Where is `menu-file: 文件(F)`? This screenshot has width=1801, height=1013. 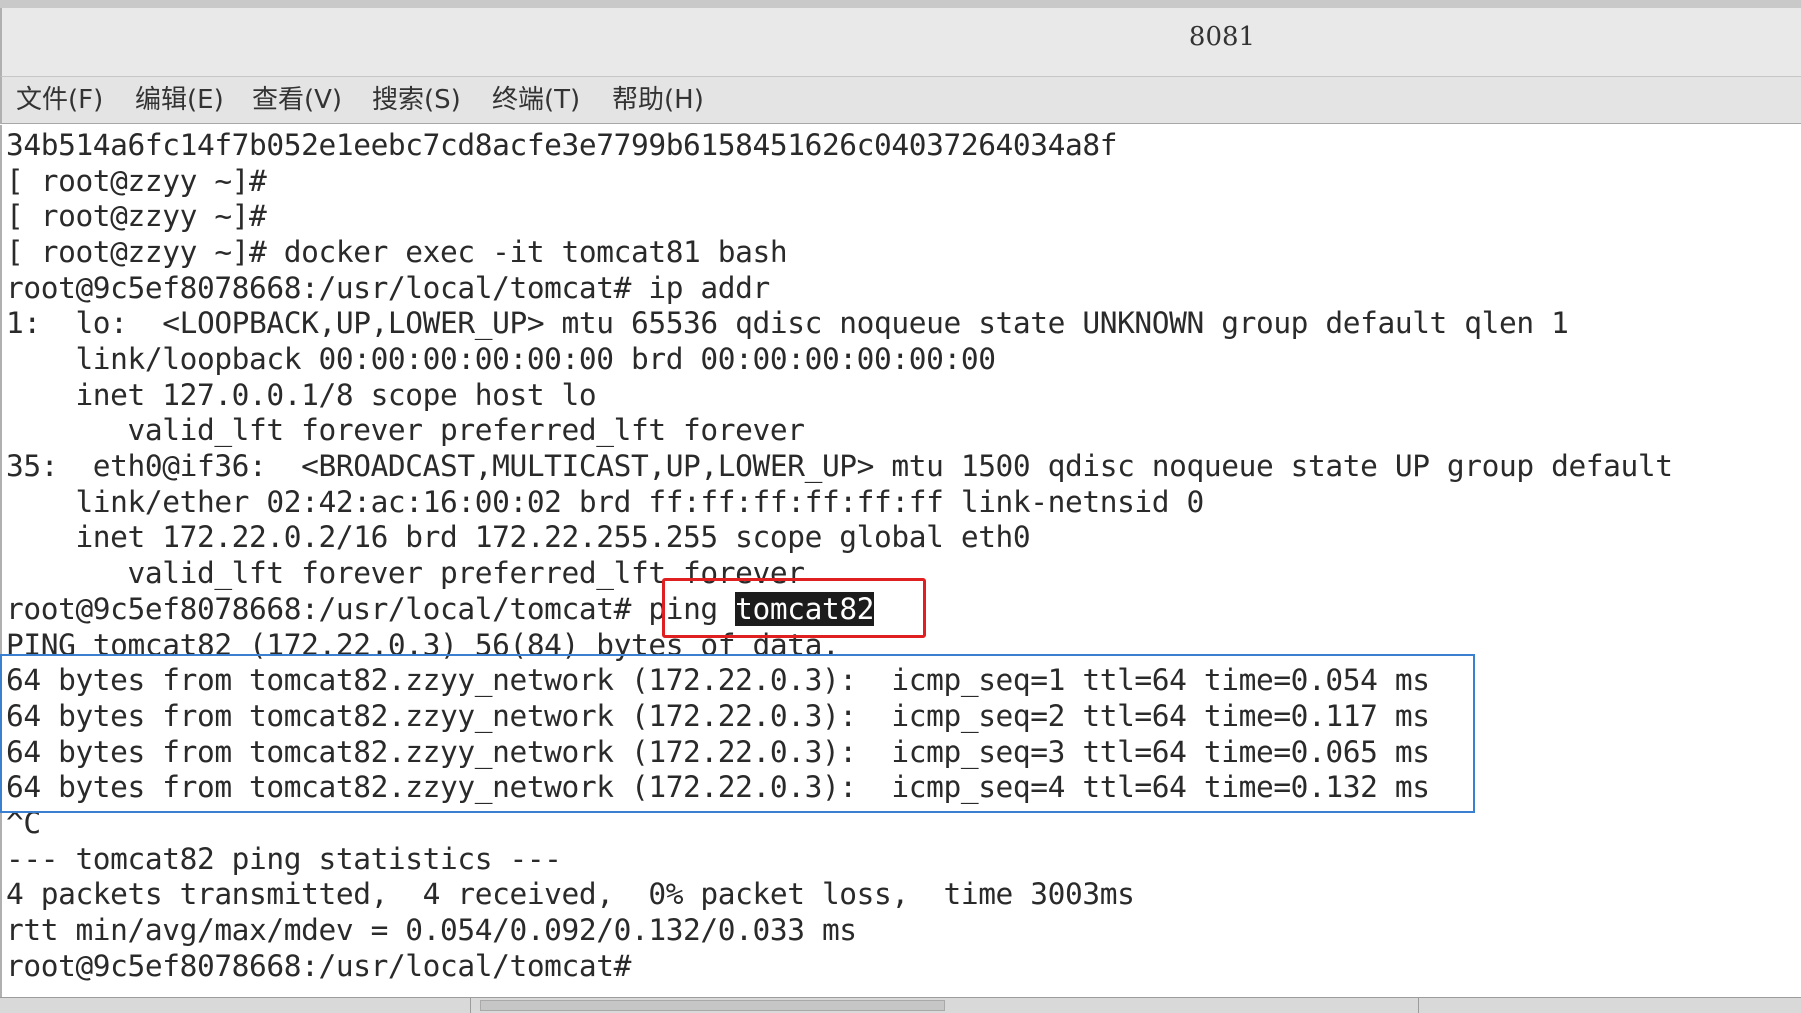 menu-file: 文件(F) is located at coordinates (59, 100).